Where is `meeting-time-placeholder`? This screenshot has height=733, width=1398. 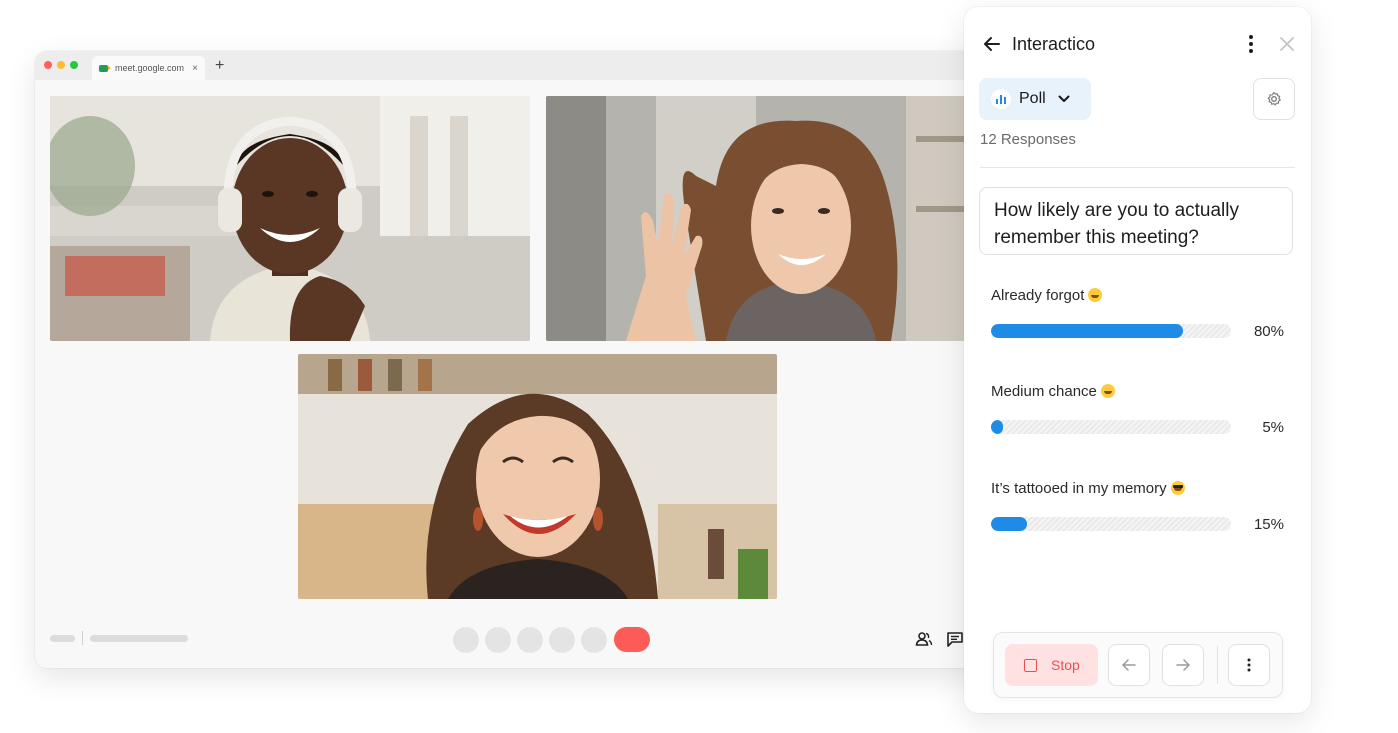
meeting-time-placeholder is located at coordinates (62, 638).